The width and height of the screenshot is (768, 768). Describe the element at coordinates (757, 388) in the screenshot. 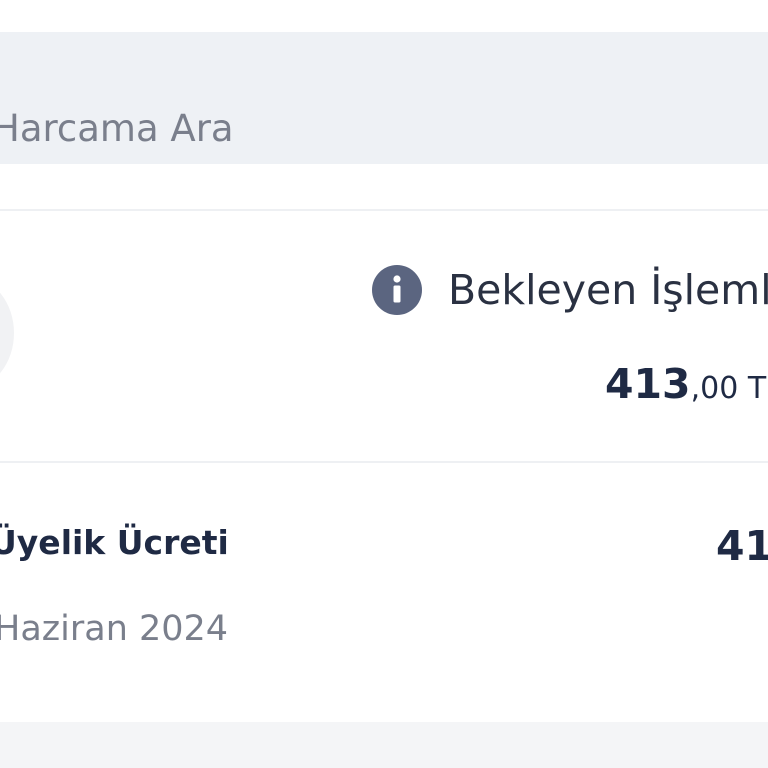

I see `pending-amount-currency: TL` at that location.